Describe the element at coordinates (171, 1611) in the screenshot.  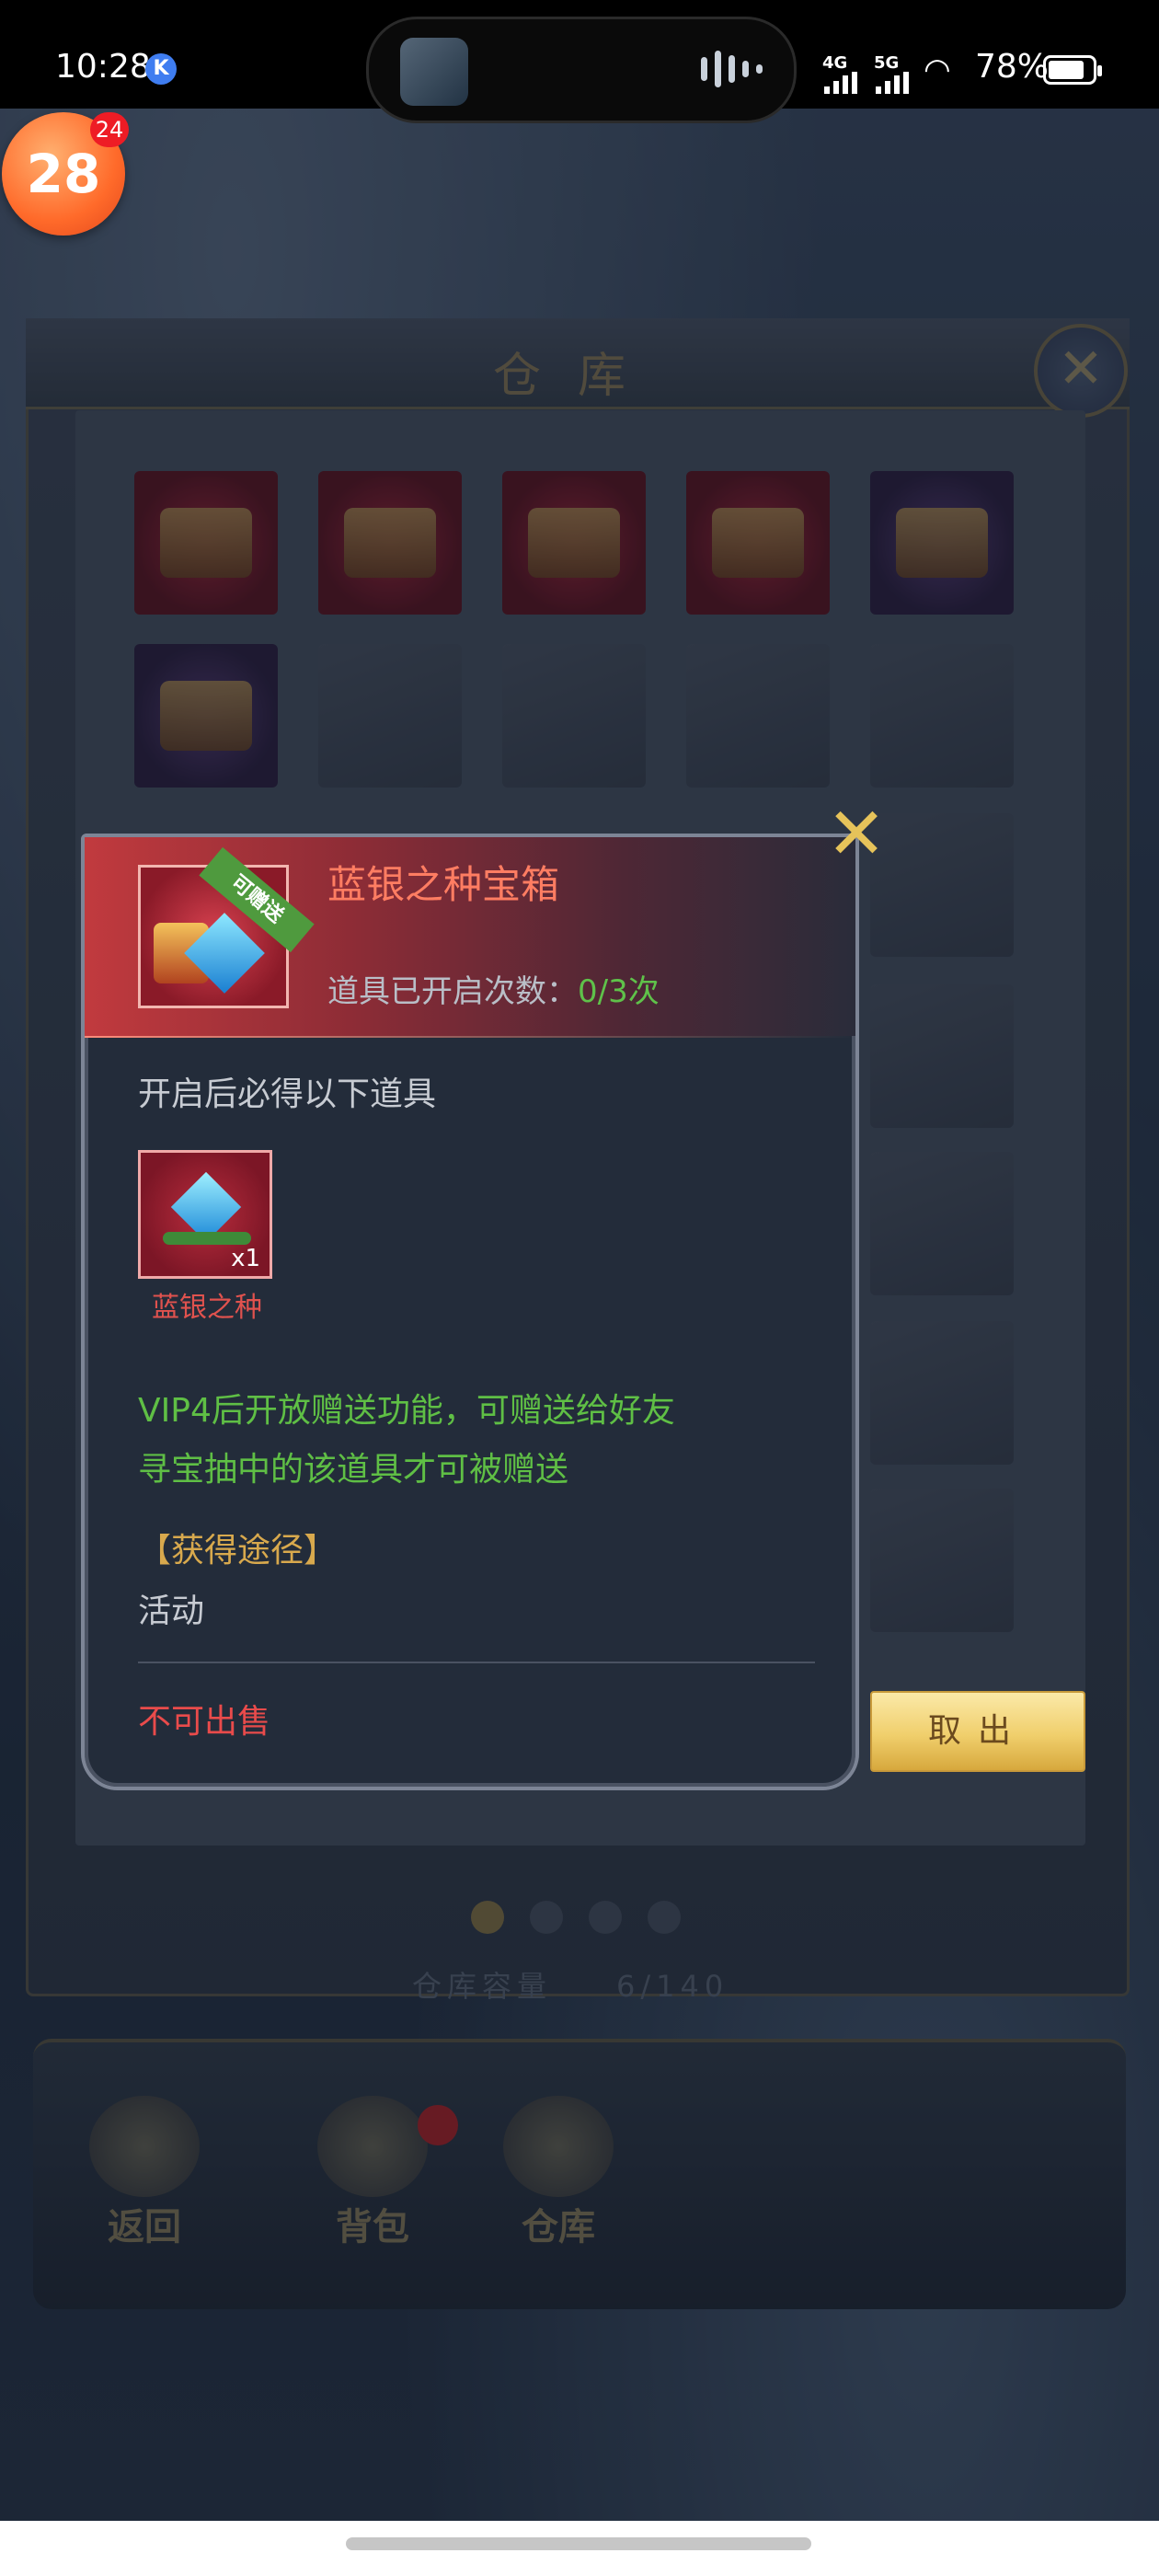
I see `source-value: 活动` at that location.